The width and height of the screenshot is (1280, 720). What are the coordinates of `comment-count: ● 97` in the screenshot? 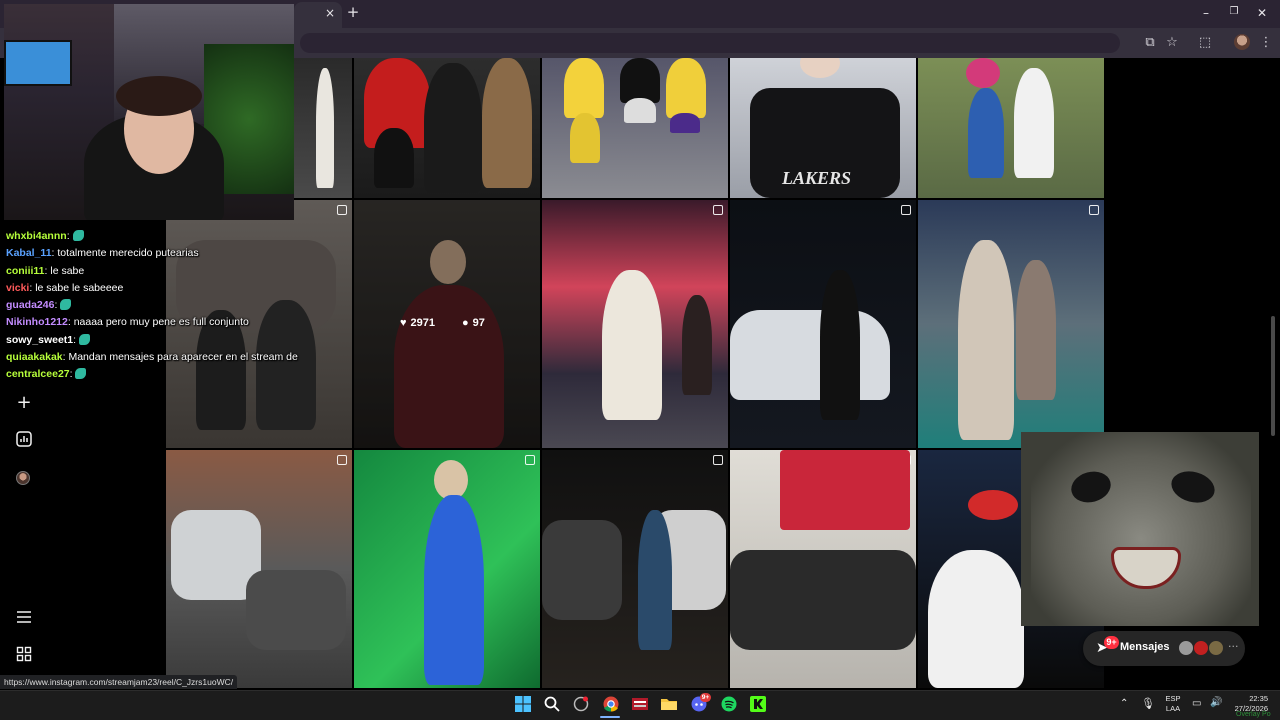 It's located at (473, 323).